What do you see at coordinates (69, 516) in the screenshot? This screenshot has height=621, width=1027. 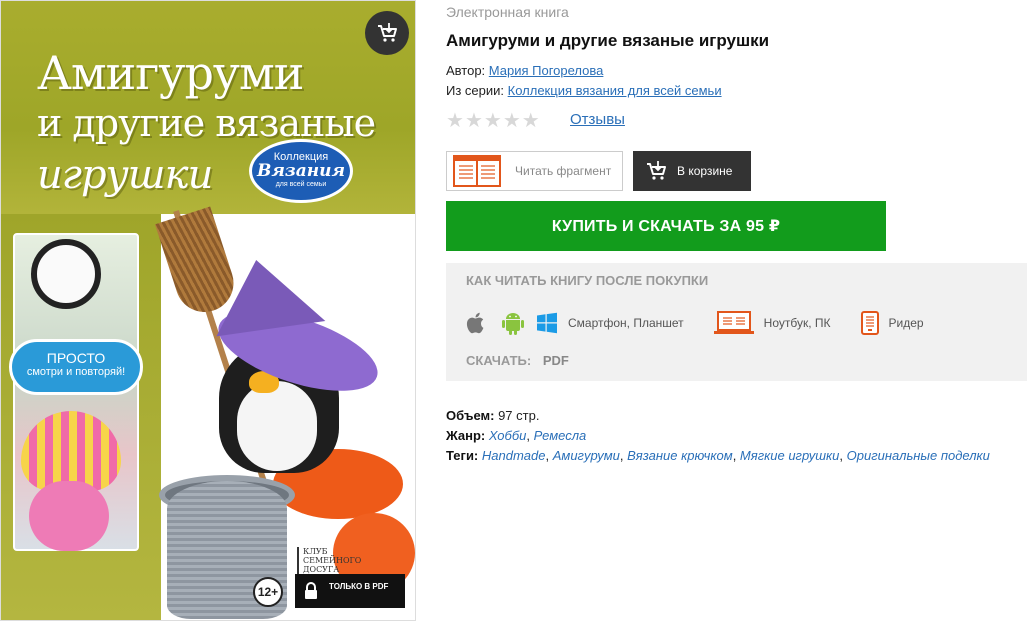 I see `chick-scarf-image` at bounding box center [69, 516].